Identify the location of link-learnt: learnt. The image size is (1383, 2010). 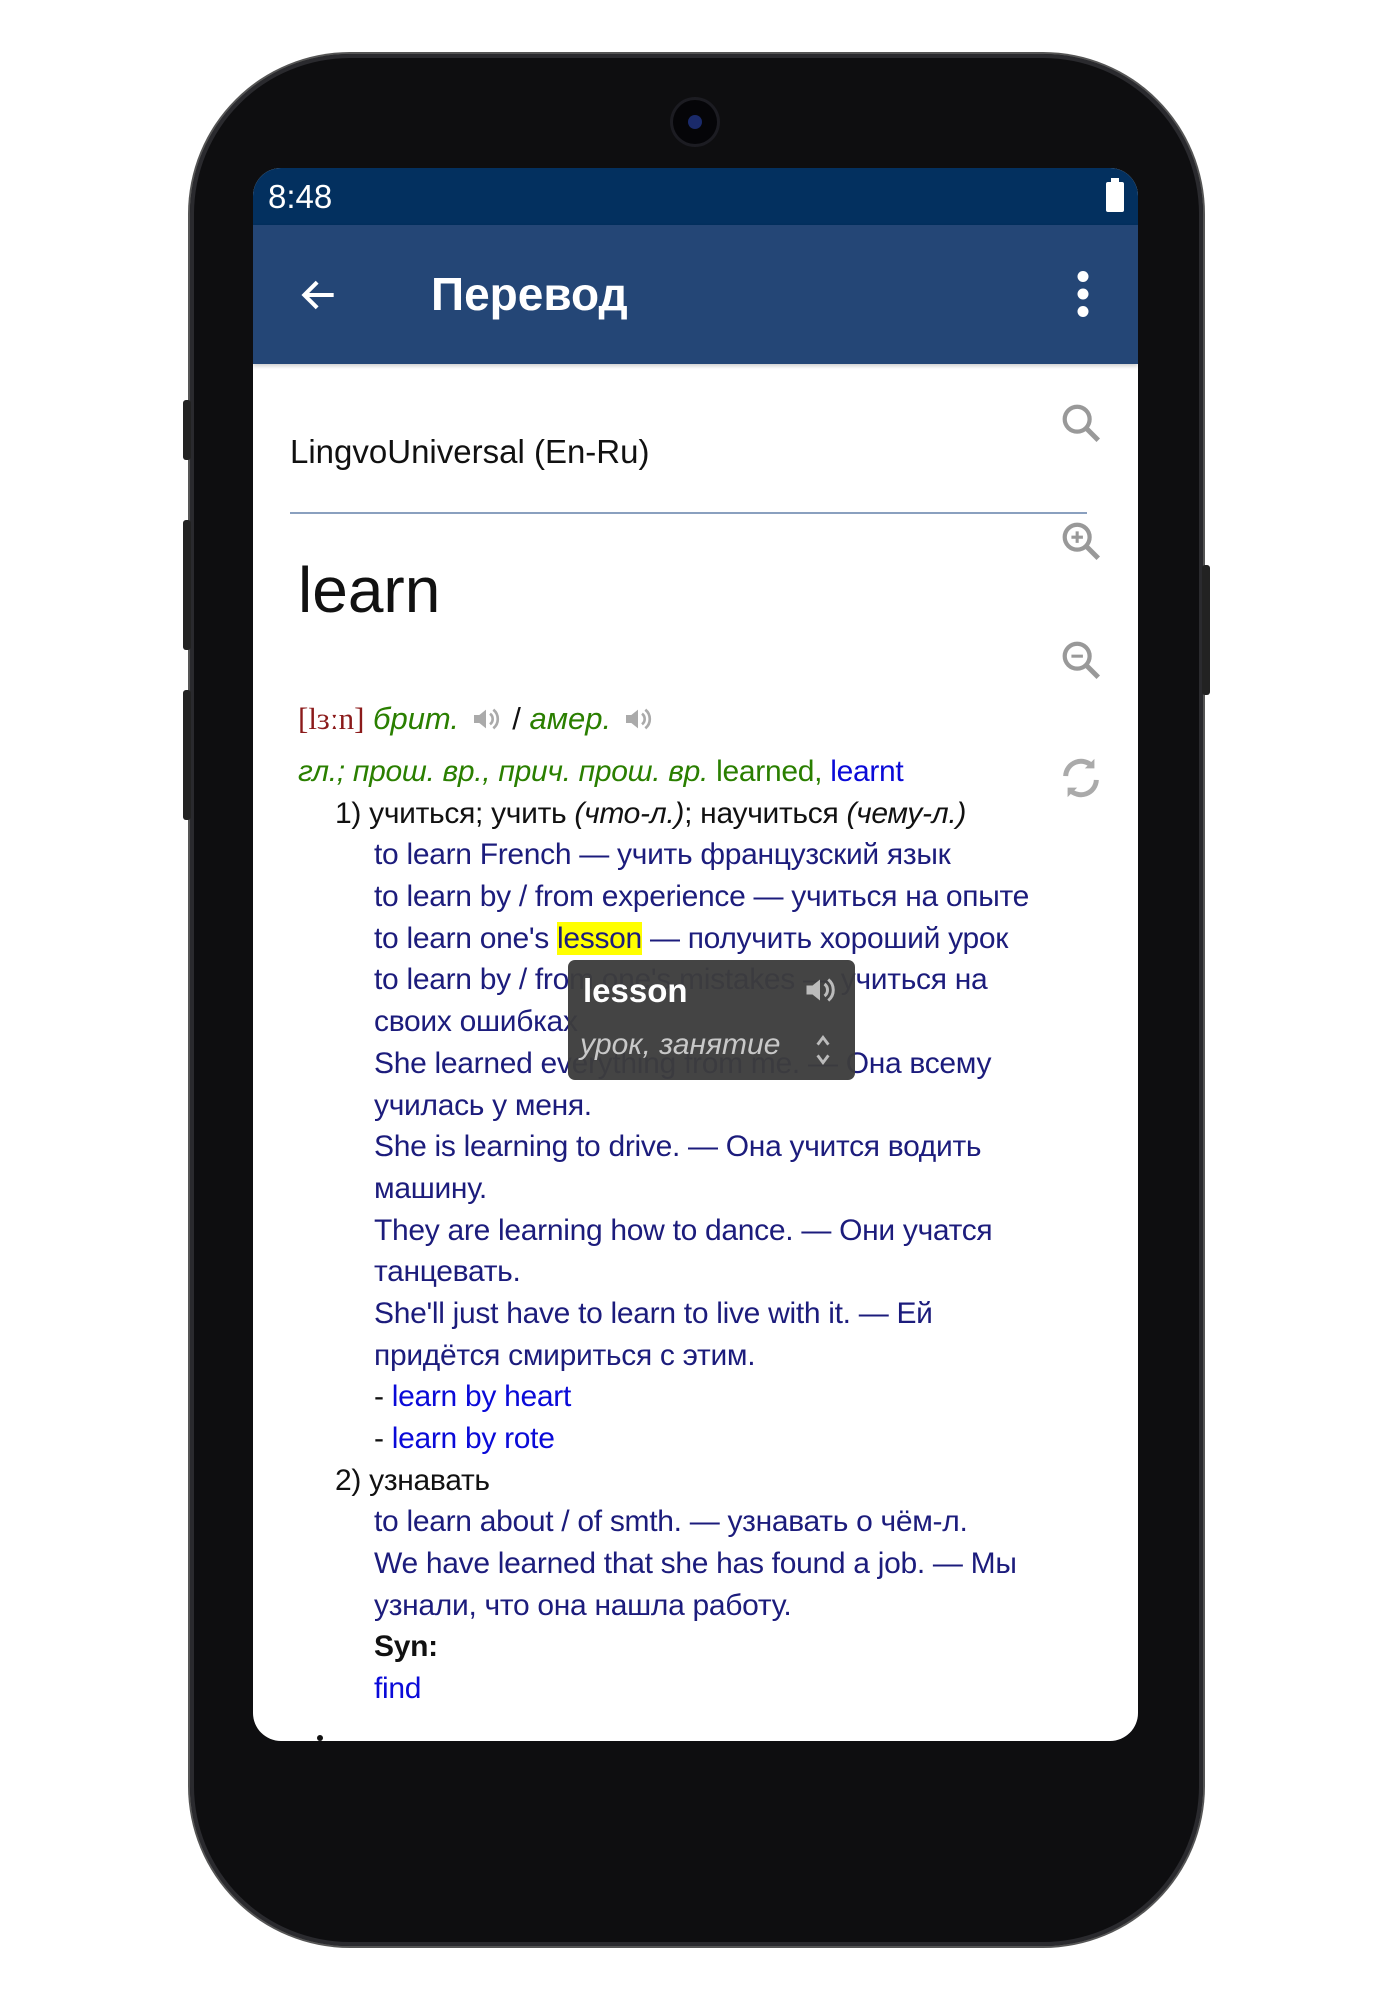
(867, 771).